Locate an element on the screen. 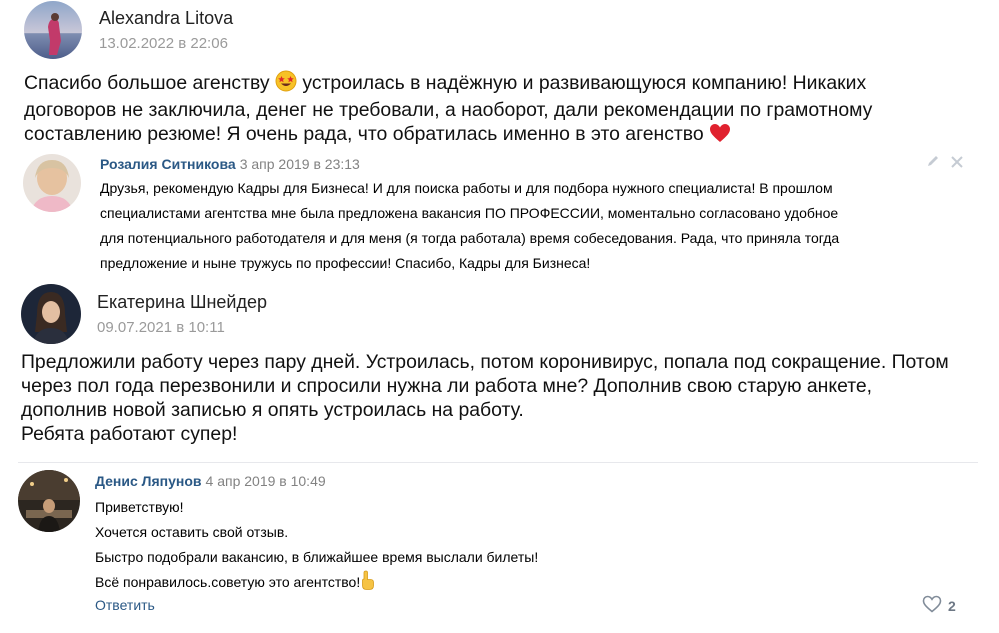 The image size is (999, 633). review-author: Екатерина Шнейдер is located at coordinates (182, 302).